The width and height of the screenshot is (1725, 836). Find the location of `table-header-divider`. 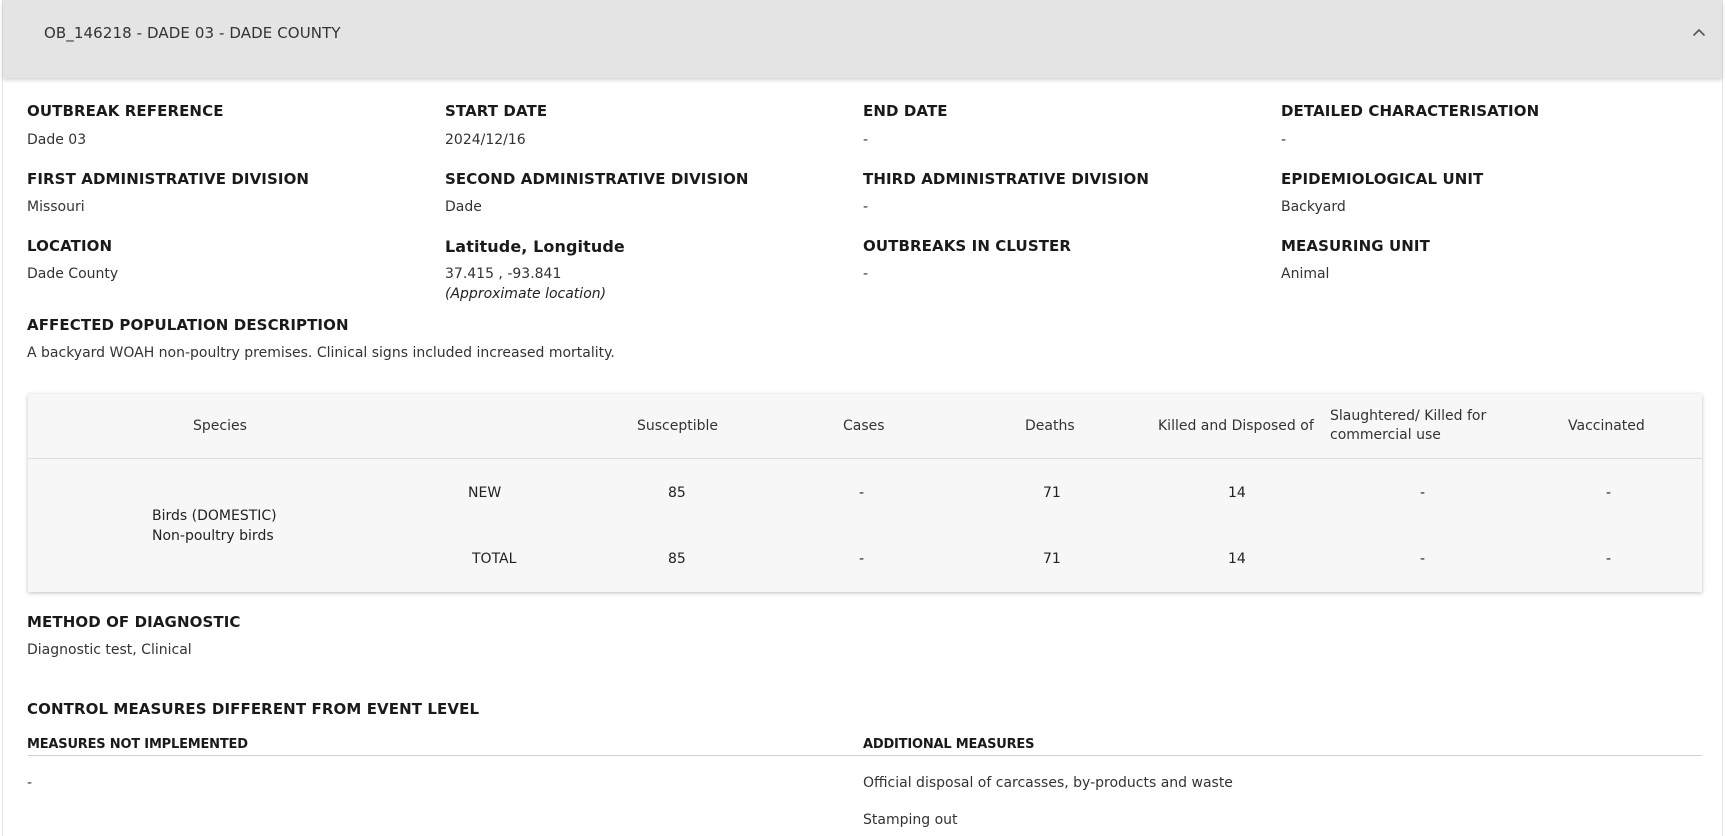

table-header-divider is located at coordinates (865, 458).